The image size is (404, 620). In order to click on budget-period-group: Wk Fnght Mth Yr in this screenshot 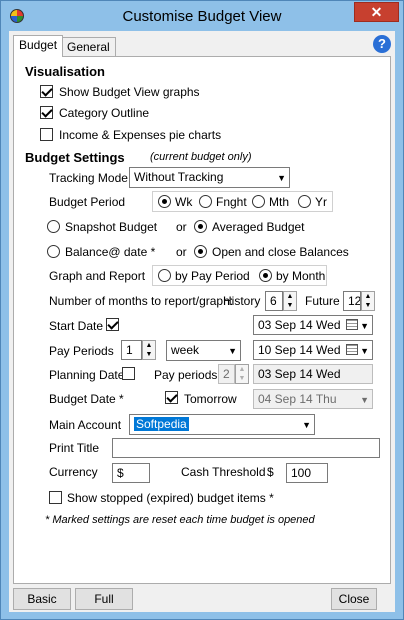, I will do `click(242, 201)`.